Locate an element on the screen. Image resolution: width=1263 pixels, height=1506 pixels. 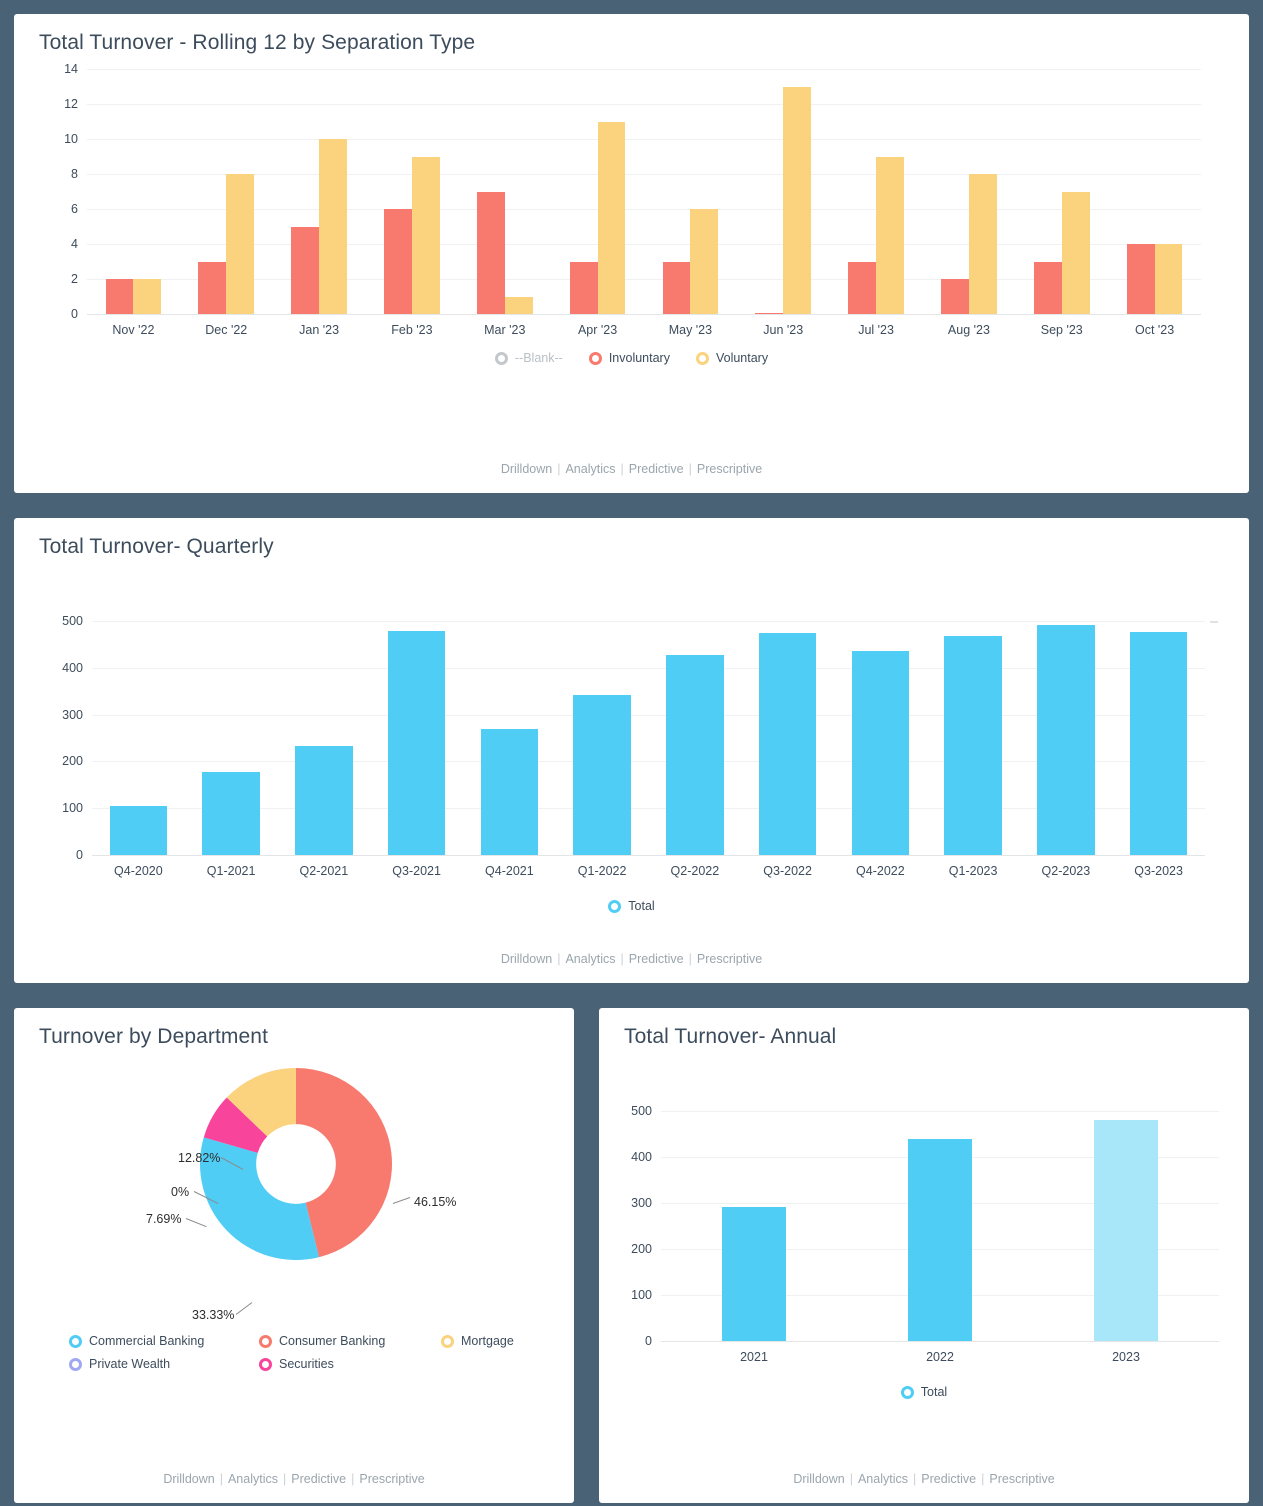
legend-label: Consumer Banking is located at coordinates (332, 1341).